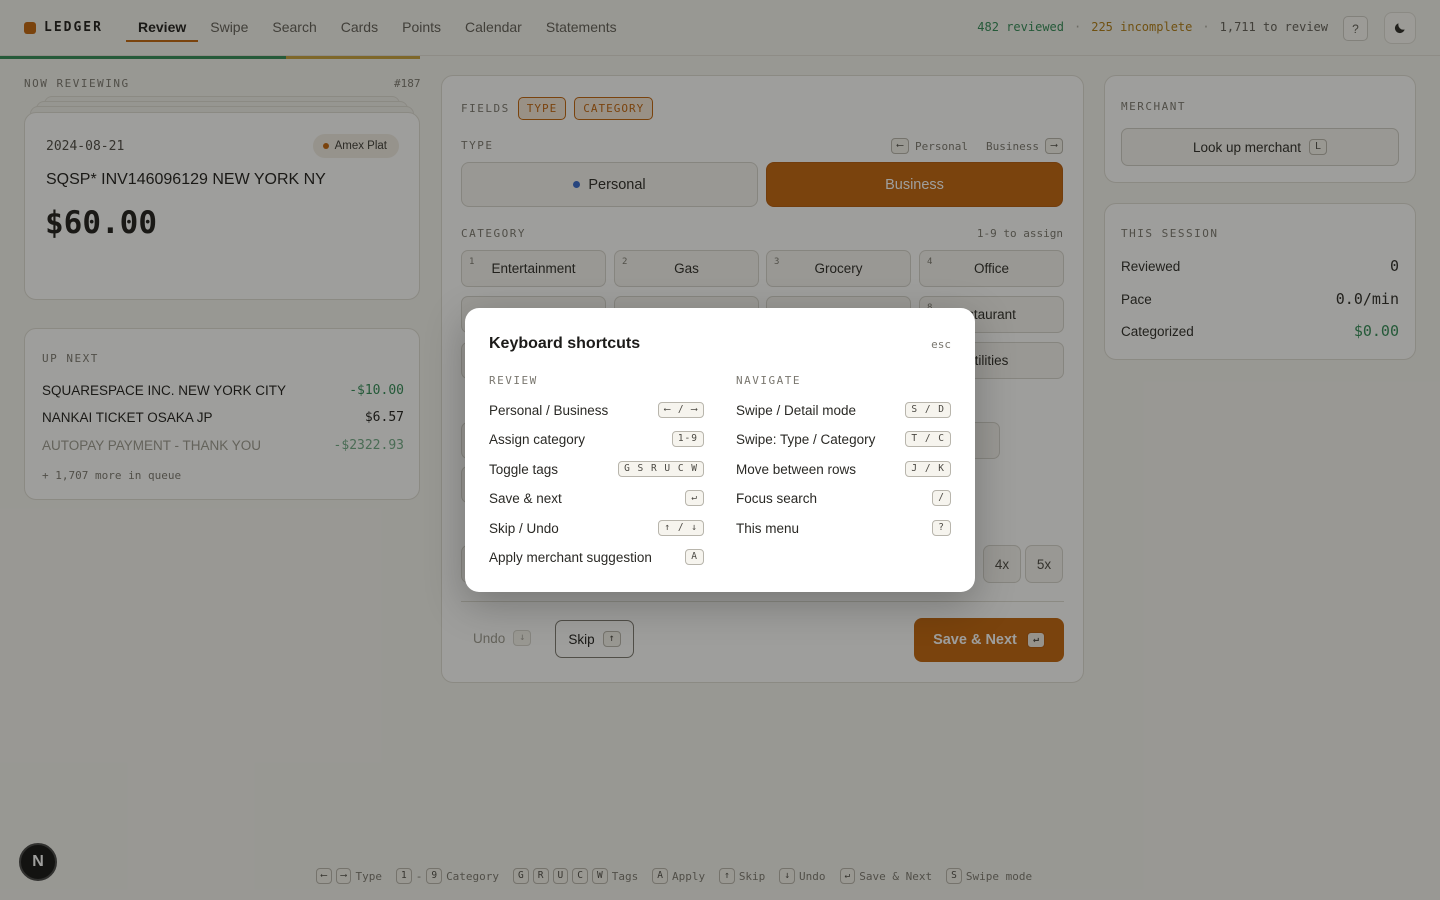 The width and height of the screenshot is (1440, 900). Describe the element at coordinates (525, 498) in the screenshot. I see `shortcut-label: Save & next` at that location.